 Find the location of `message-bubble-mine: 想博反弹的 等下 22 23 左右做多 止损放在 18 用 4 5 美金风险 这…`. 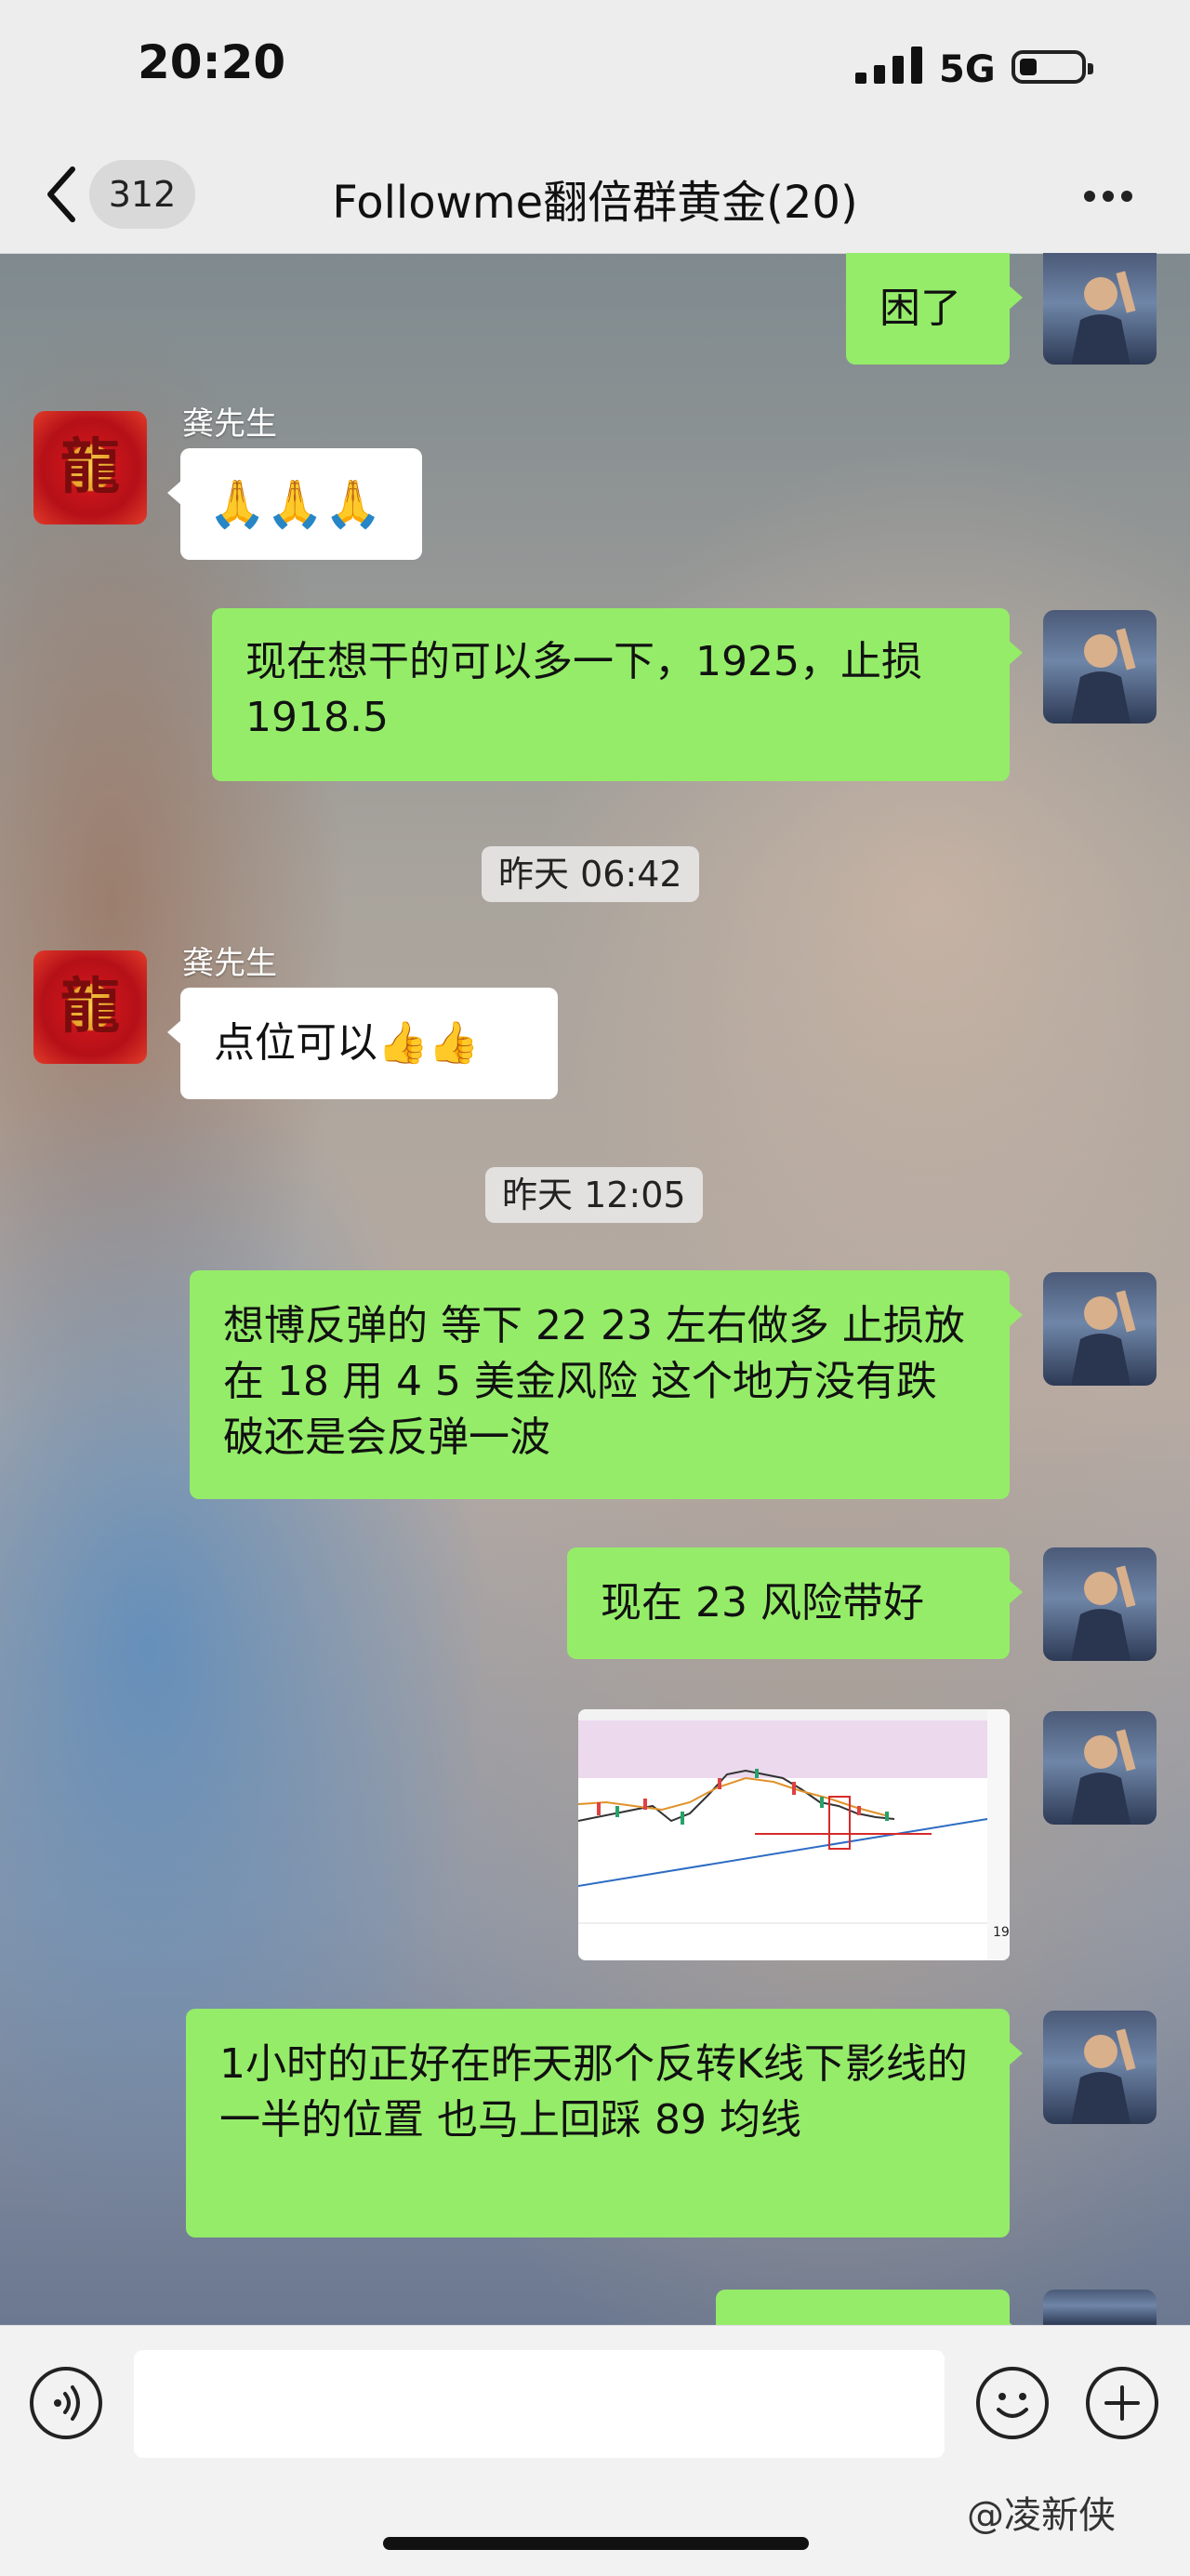

message-bubble-mine: 想博反弹的 等下 22 23 左右做多 止损放在 18 用 4 5 美金风险 这… is located at coordinates (606, 1384).